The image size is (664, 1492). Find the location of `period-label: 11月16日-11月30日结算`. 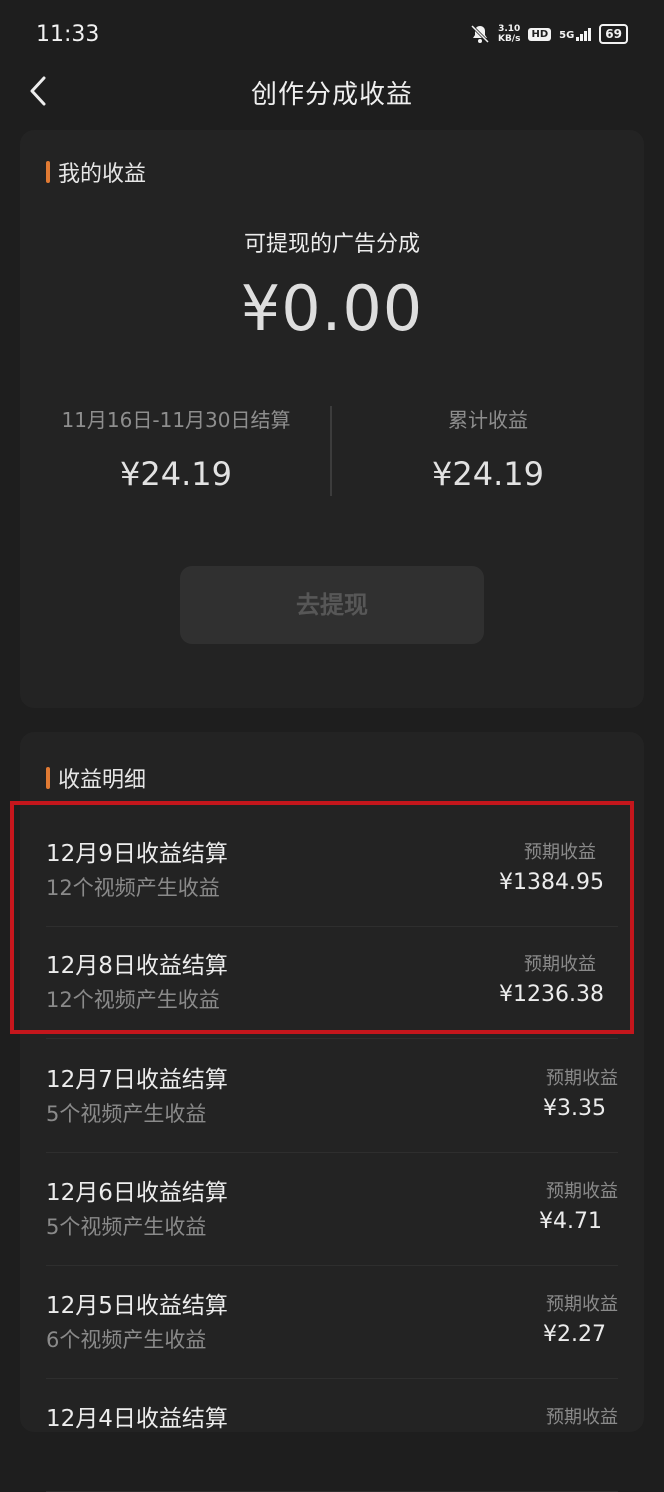

period-label: 11月16日-11月30日结算 is located at coordinates (176, 420).